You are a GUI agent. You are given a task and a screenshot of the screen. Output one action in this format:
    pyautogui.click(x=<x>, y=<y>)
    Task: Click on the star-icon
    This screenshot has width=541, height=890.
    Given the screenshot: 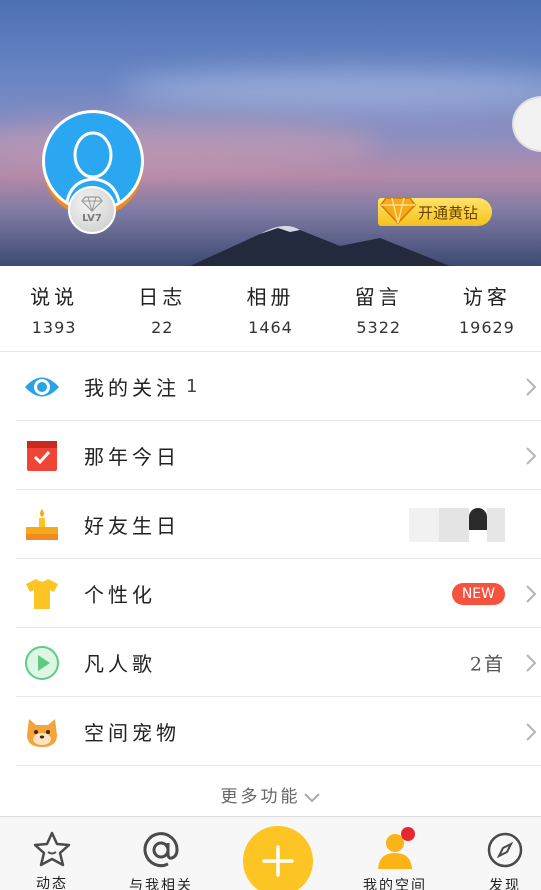 What is the action you would take?
    pyautogui.click(x=52, y=849)
    